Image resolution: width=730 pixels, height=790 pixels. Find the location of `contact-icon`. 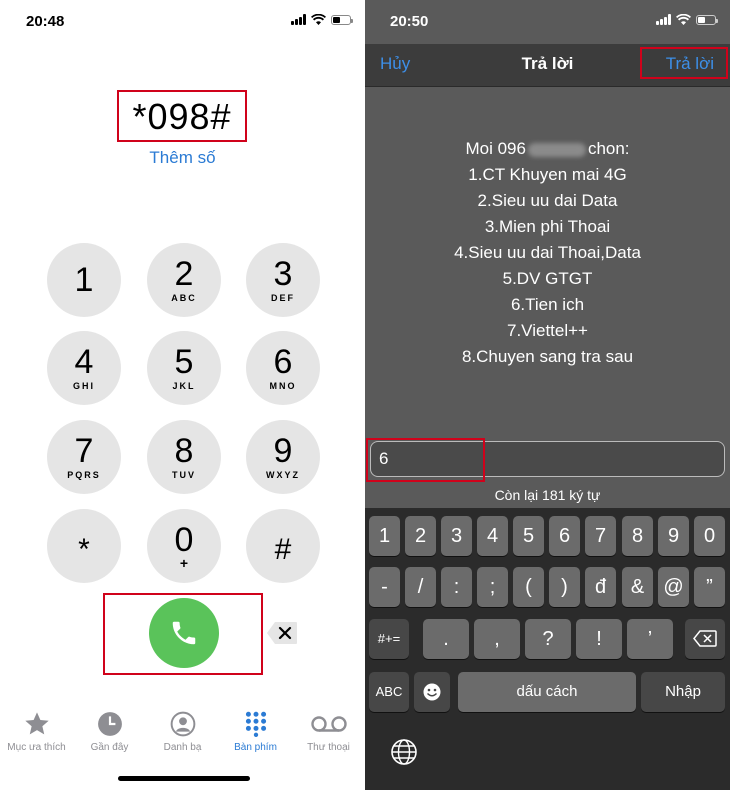

contact-icon is located at coordinates (182, 724).